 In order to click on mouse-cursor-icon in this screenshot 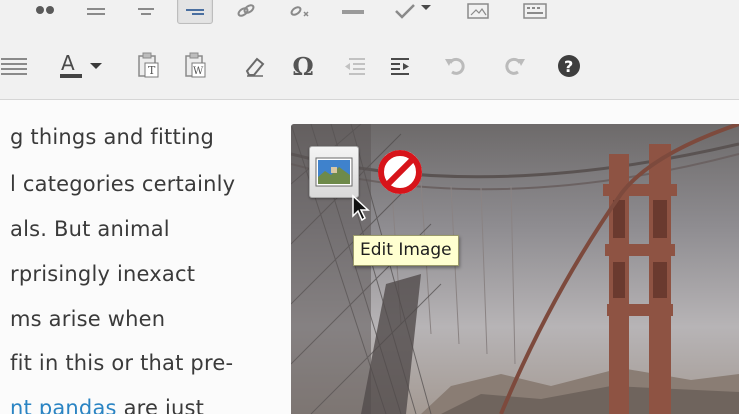, I will do `click(361, 208)`.